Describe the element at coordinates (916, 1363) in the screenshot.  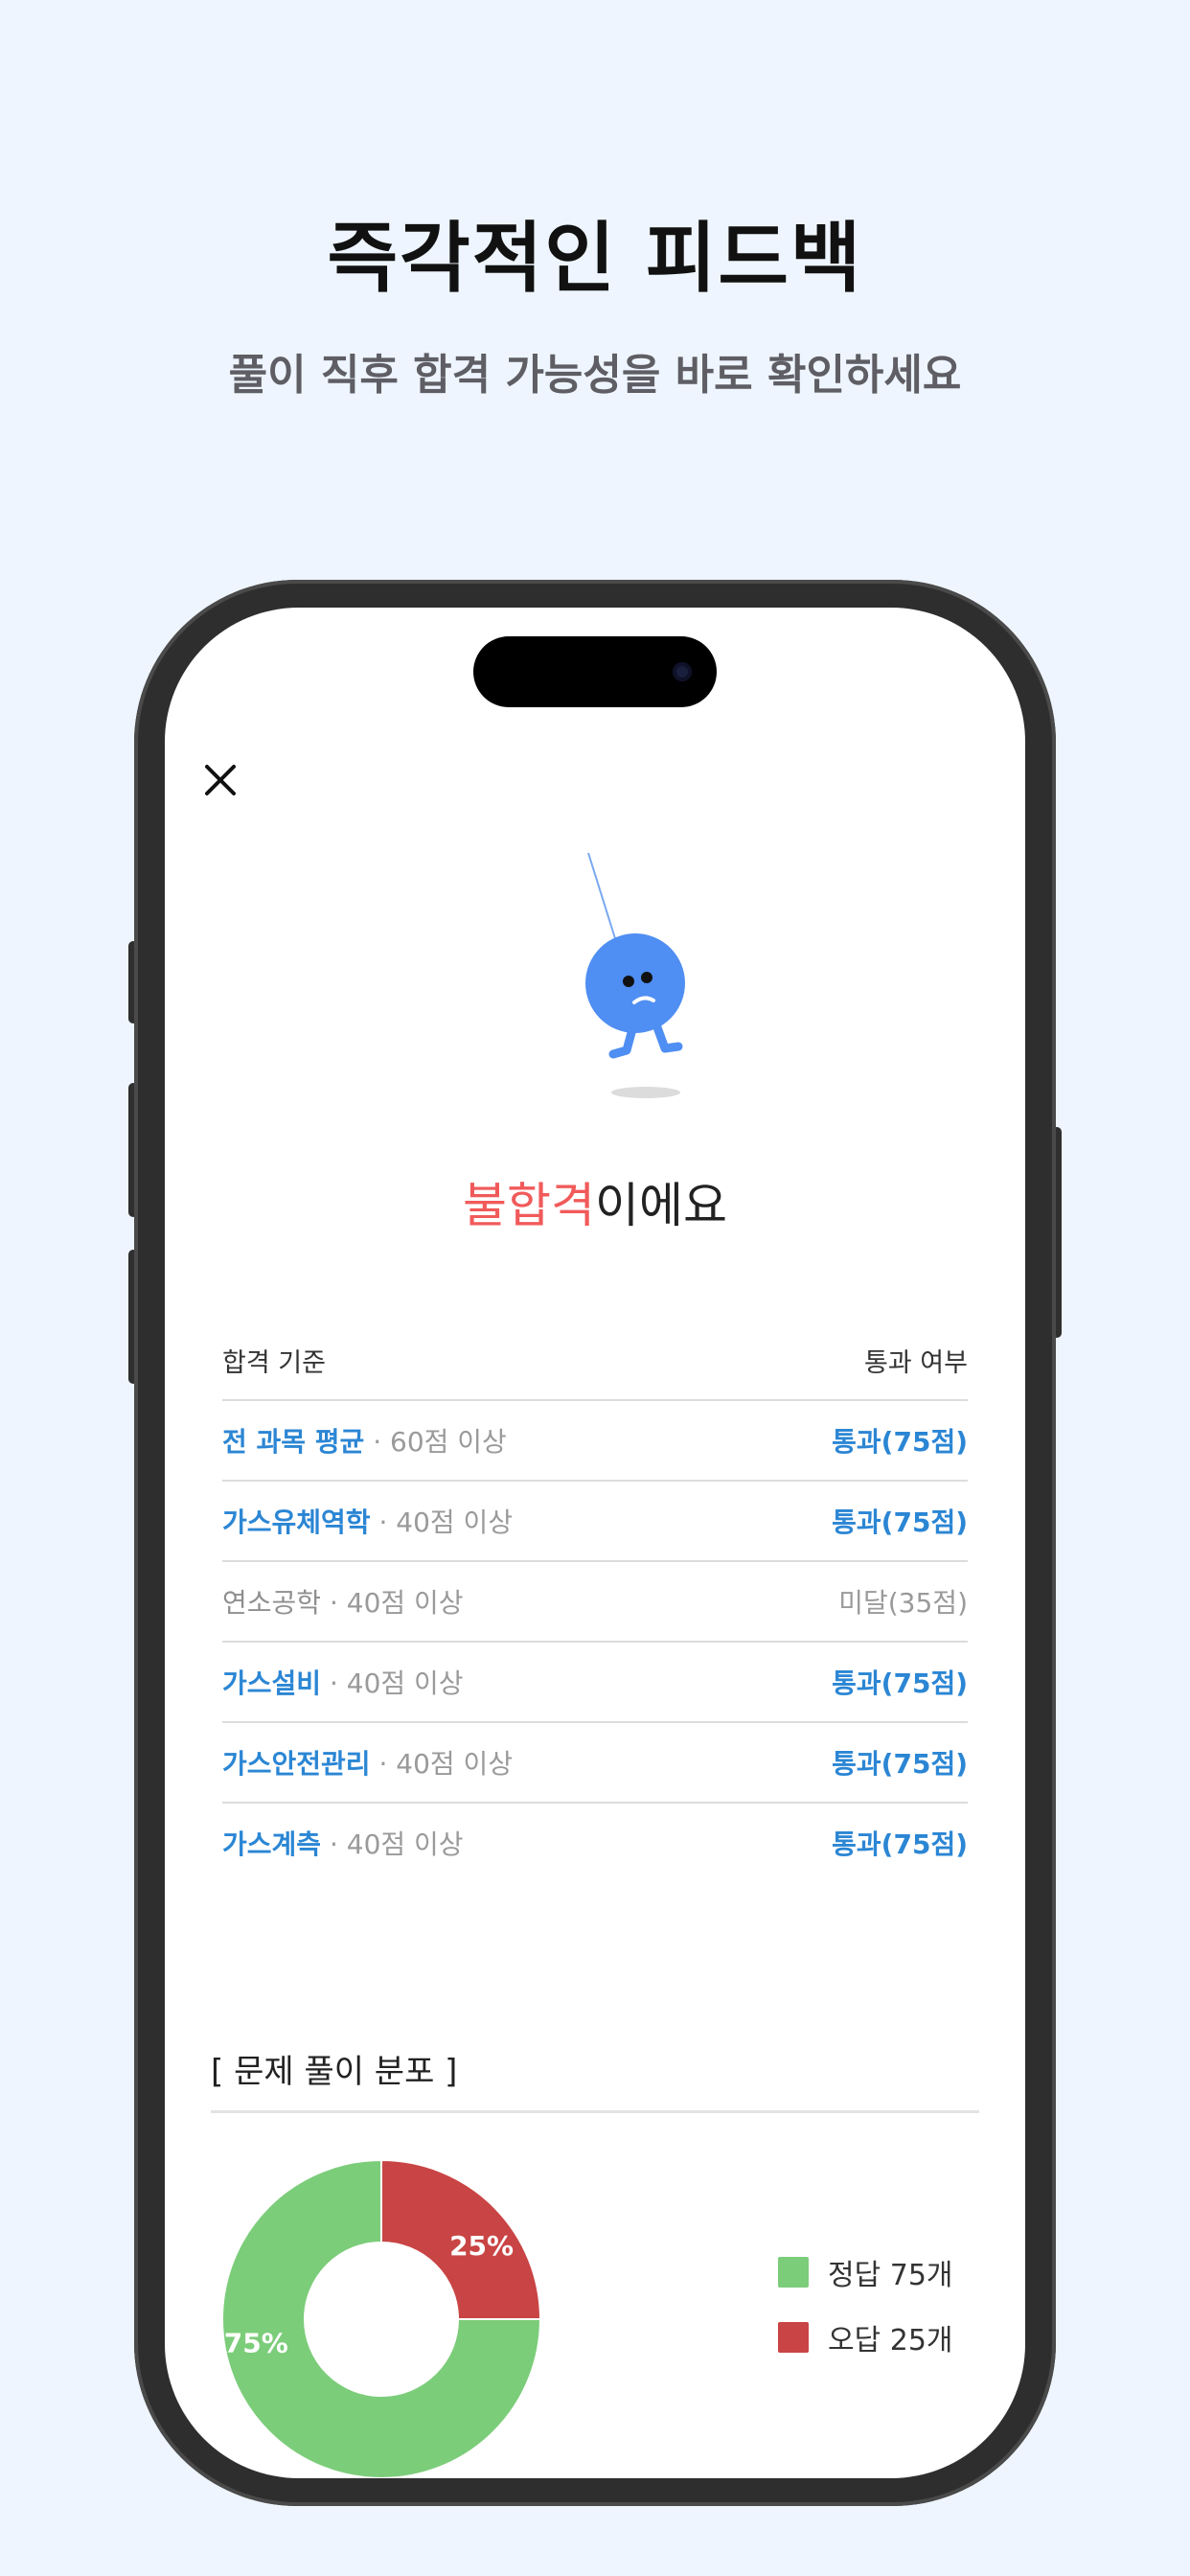
I see `criteria-header-right: 통과 여부` at that location.